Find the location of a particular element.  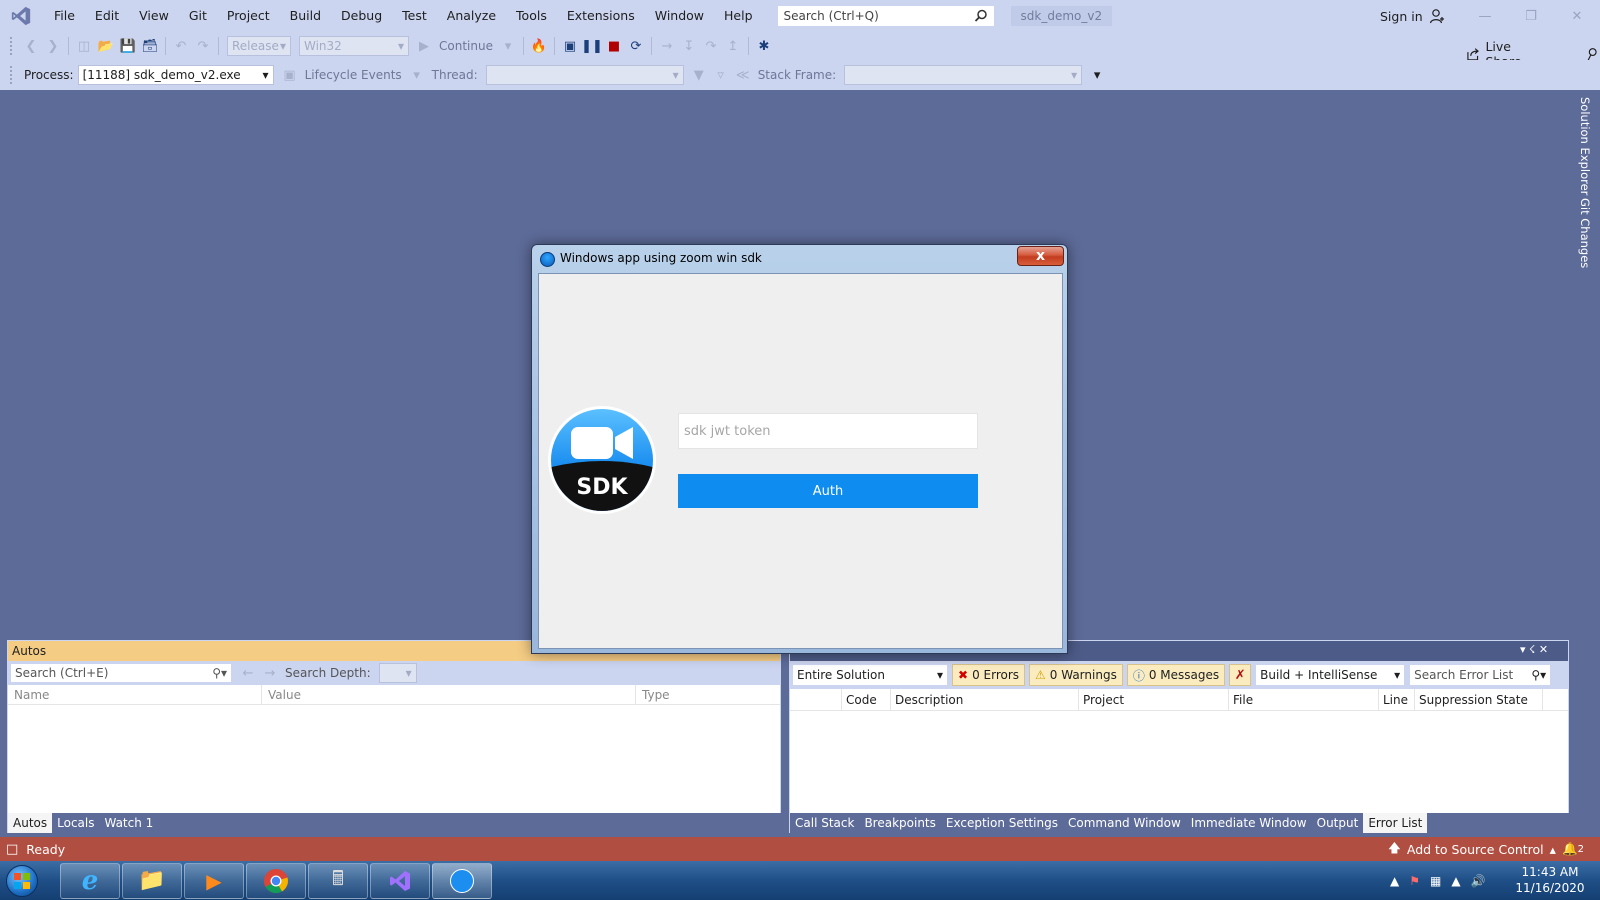

step-over-icon: ↷ is located at coordinates (711, 46).